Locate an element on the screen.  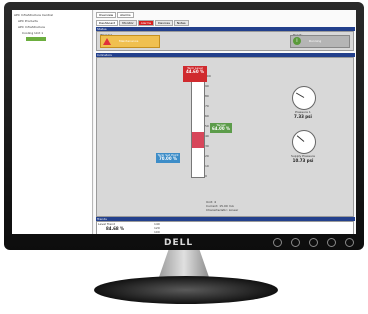
tank-level-callout: Tank Level 44.60 % is located at coordinates (195, 74).